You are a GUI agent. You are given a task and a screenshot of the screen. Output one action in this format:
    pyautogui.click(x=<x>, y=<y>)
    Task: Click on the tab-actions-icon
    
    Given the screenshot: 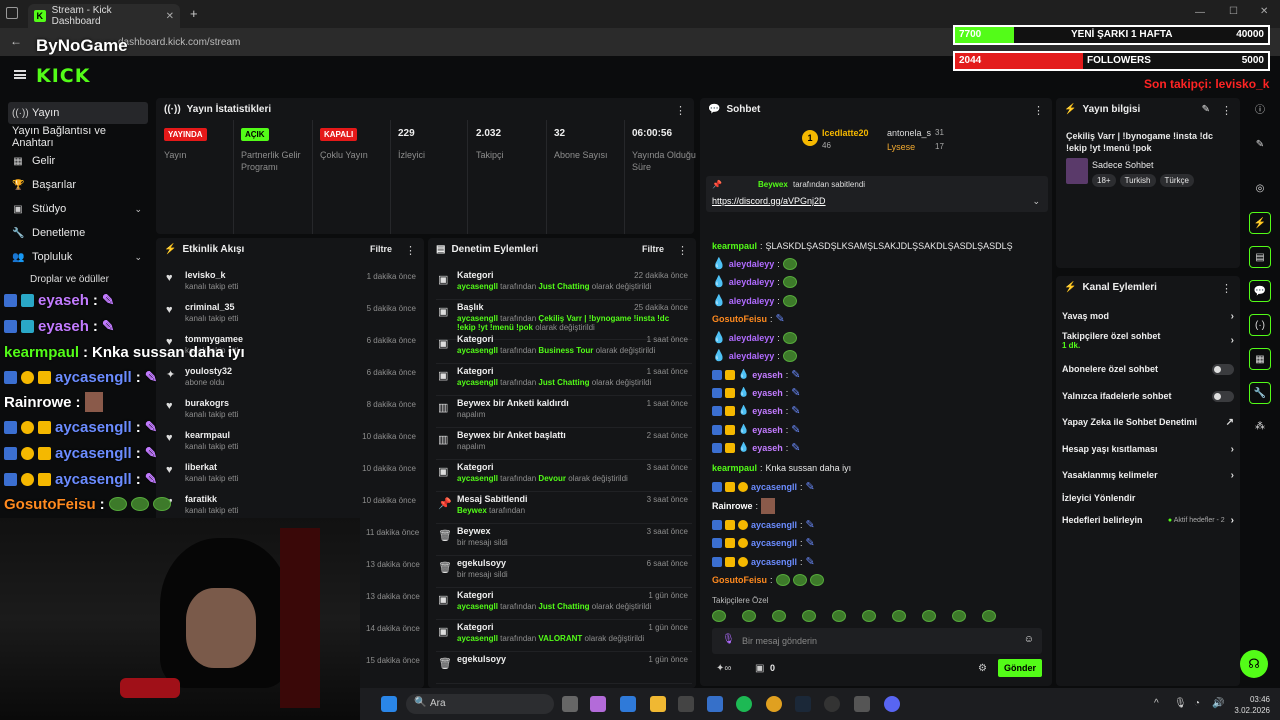 What is the action you would take?
    pyautogui.click(x=12, y=13)
    